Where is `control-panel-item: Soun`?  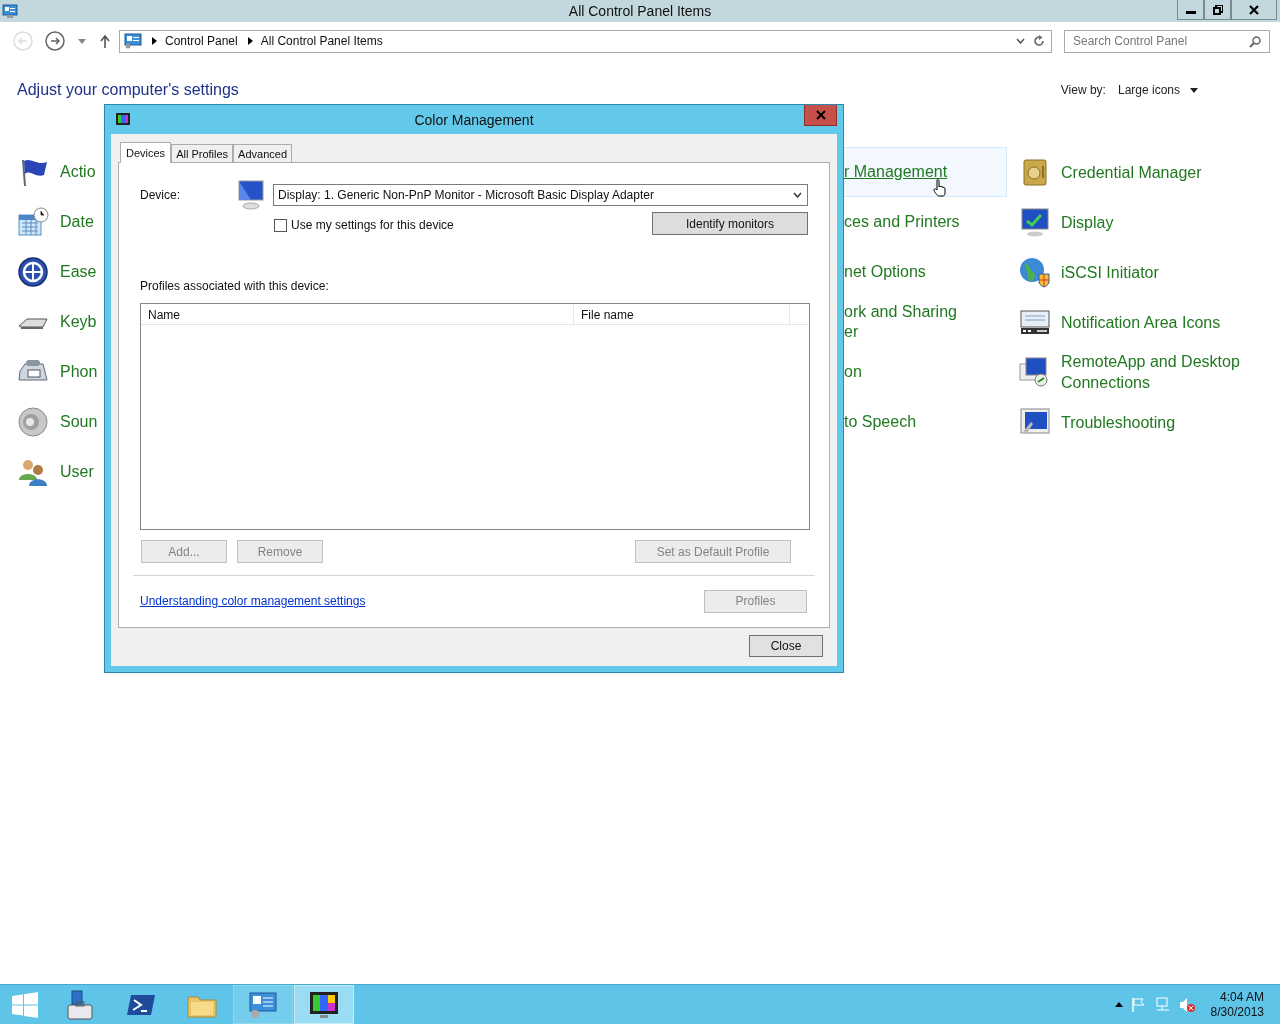
control-panel-item: Soun is located at coordinates (79, 422).